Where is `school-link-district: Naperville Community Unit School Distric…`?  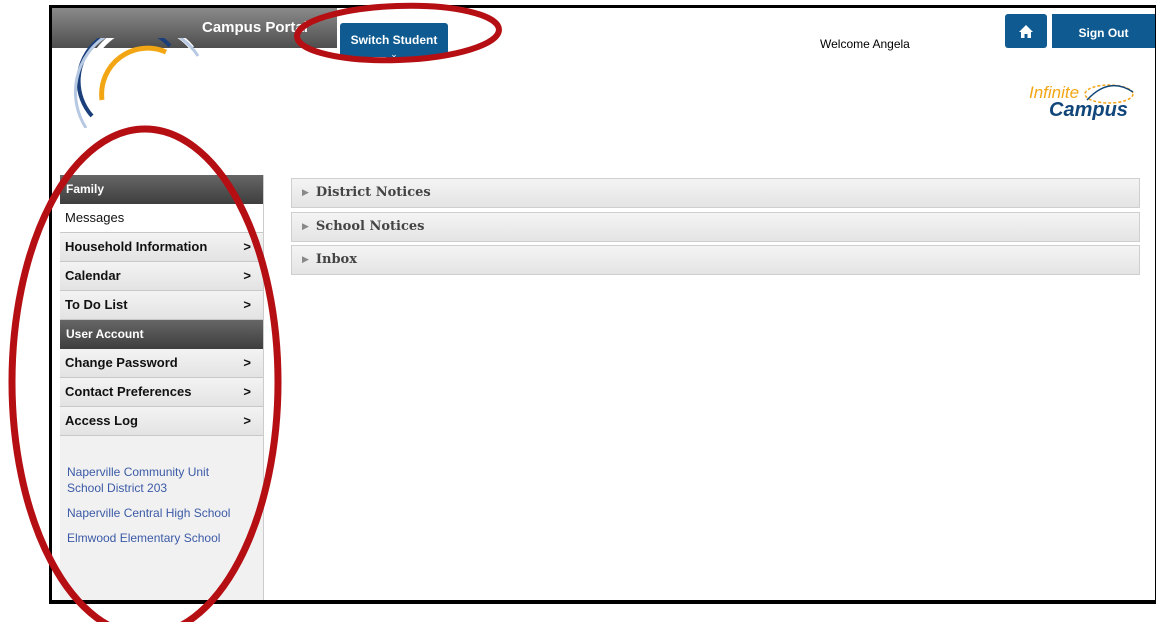 school-link-district: Naperville Community Unit School Distric… is located at coordinates (157, 480).